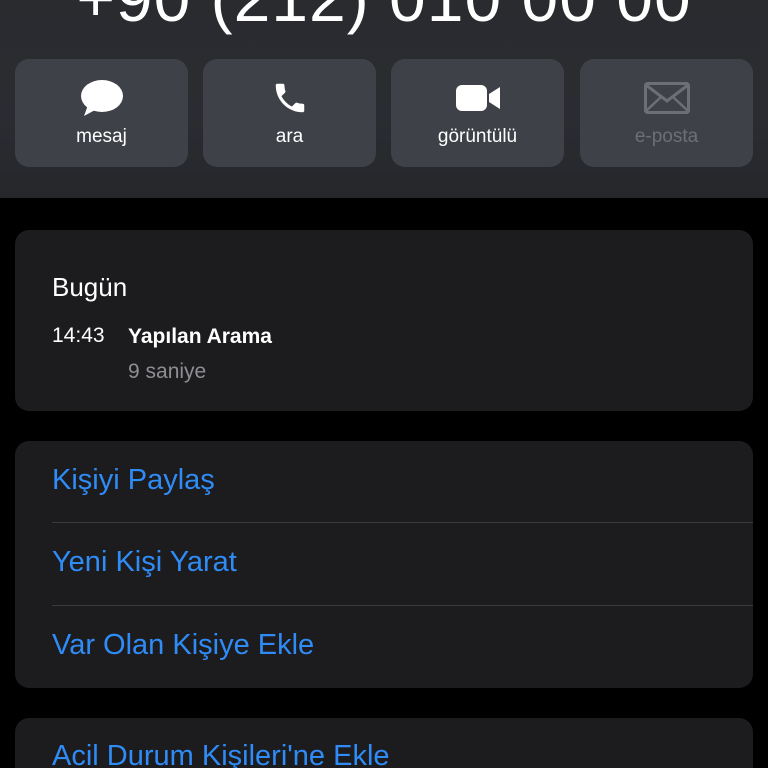  I want to click on create-new-contact-label: Yeni Kişi Yarat, so click(144, 562).